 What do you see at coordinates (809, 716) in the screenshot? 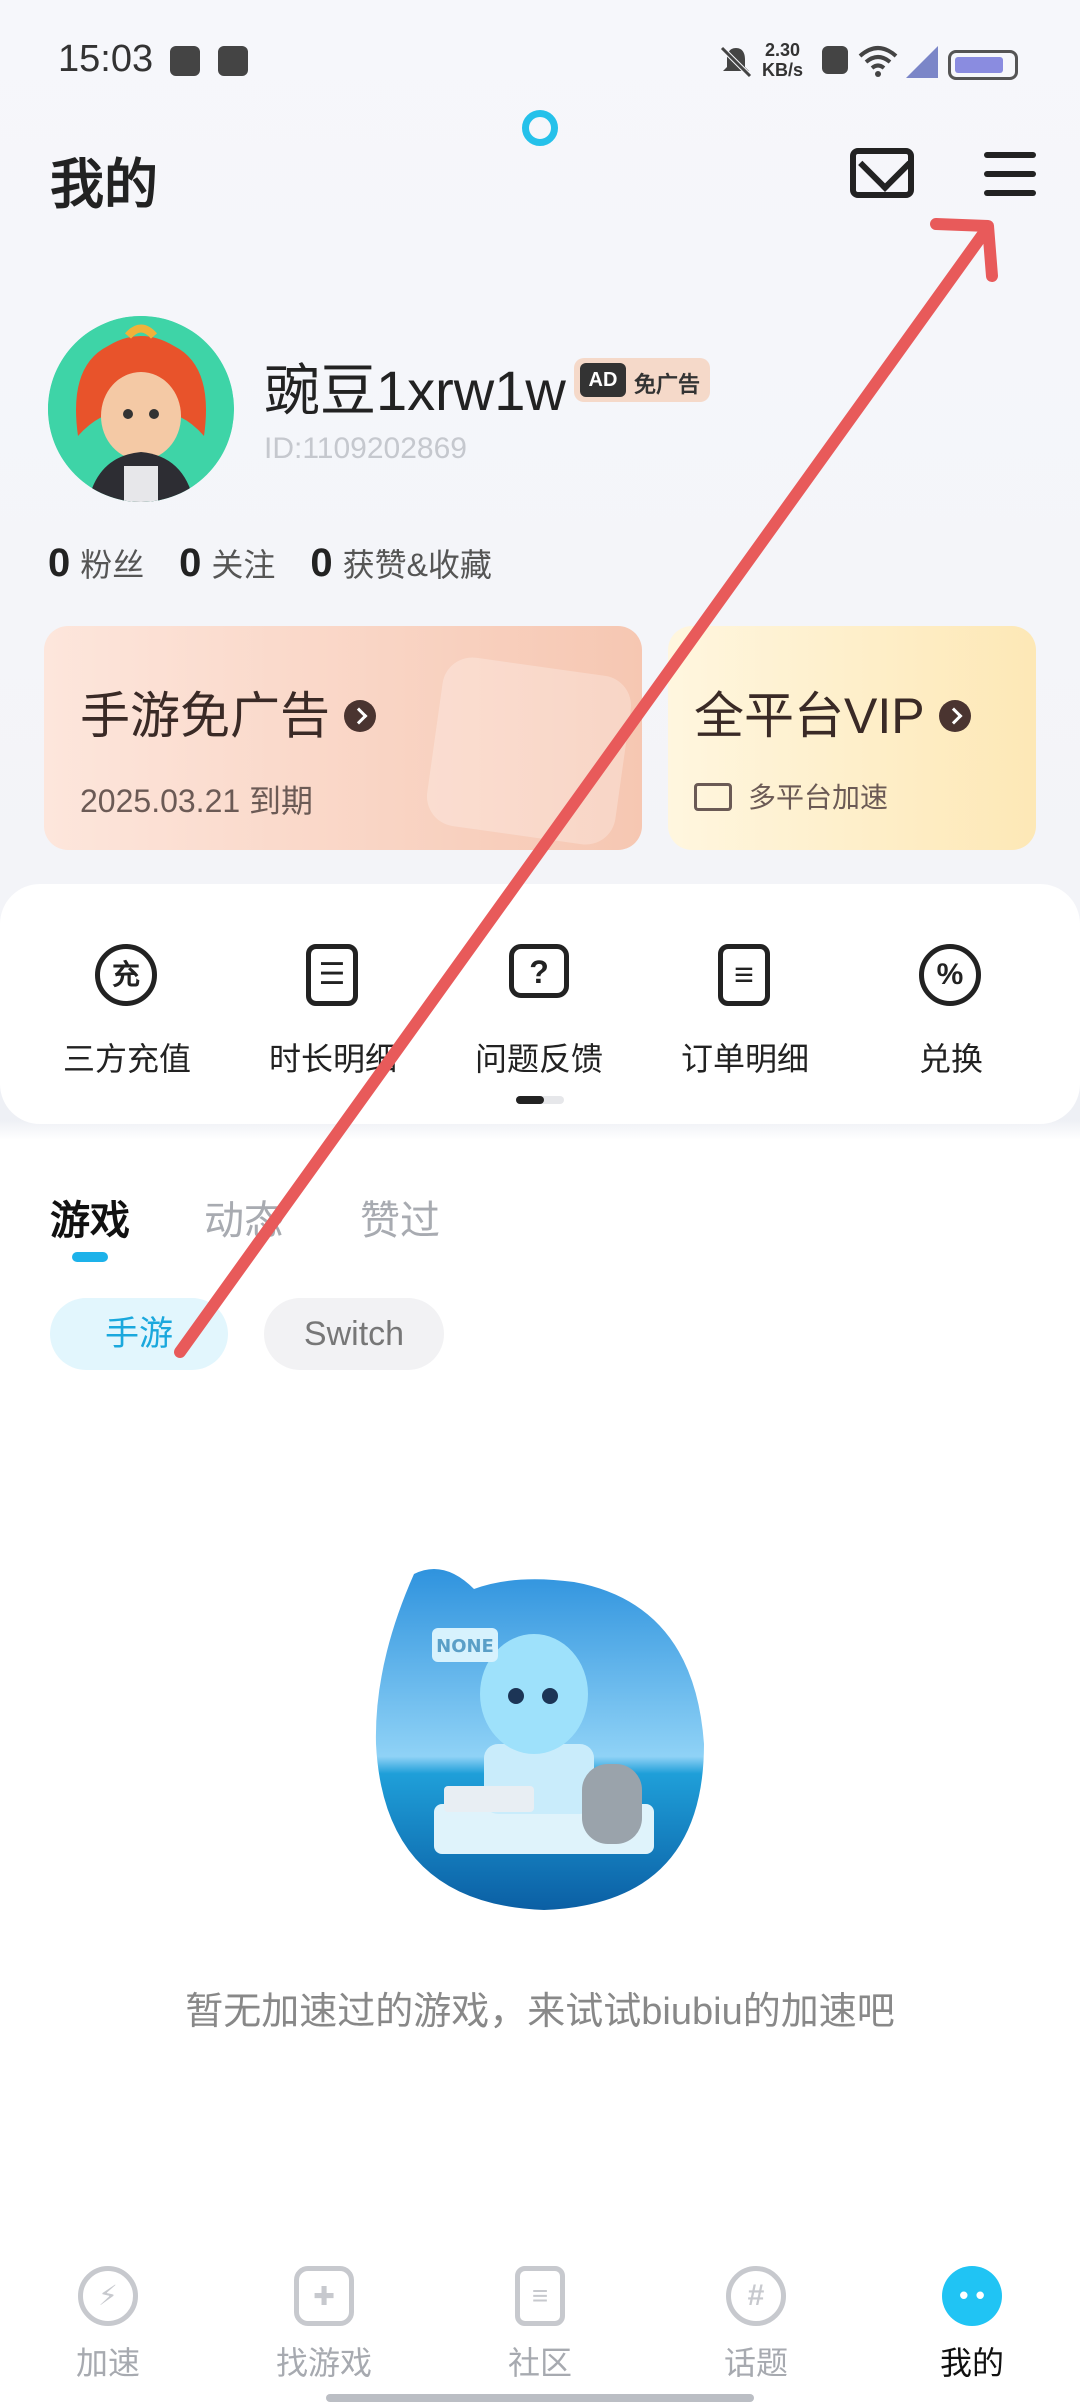
I see `vip-title-text: 全平台VIP` at bounding box center [809, 716].